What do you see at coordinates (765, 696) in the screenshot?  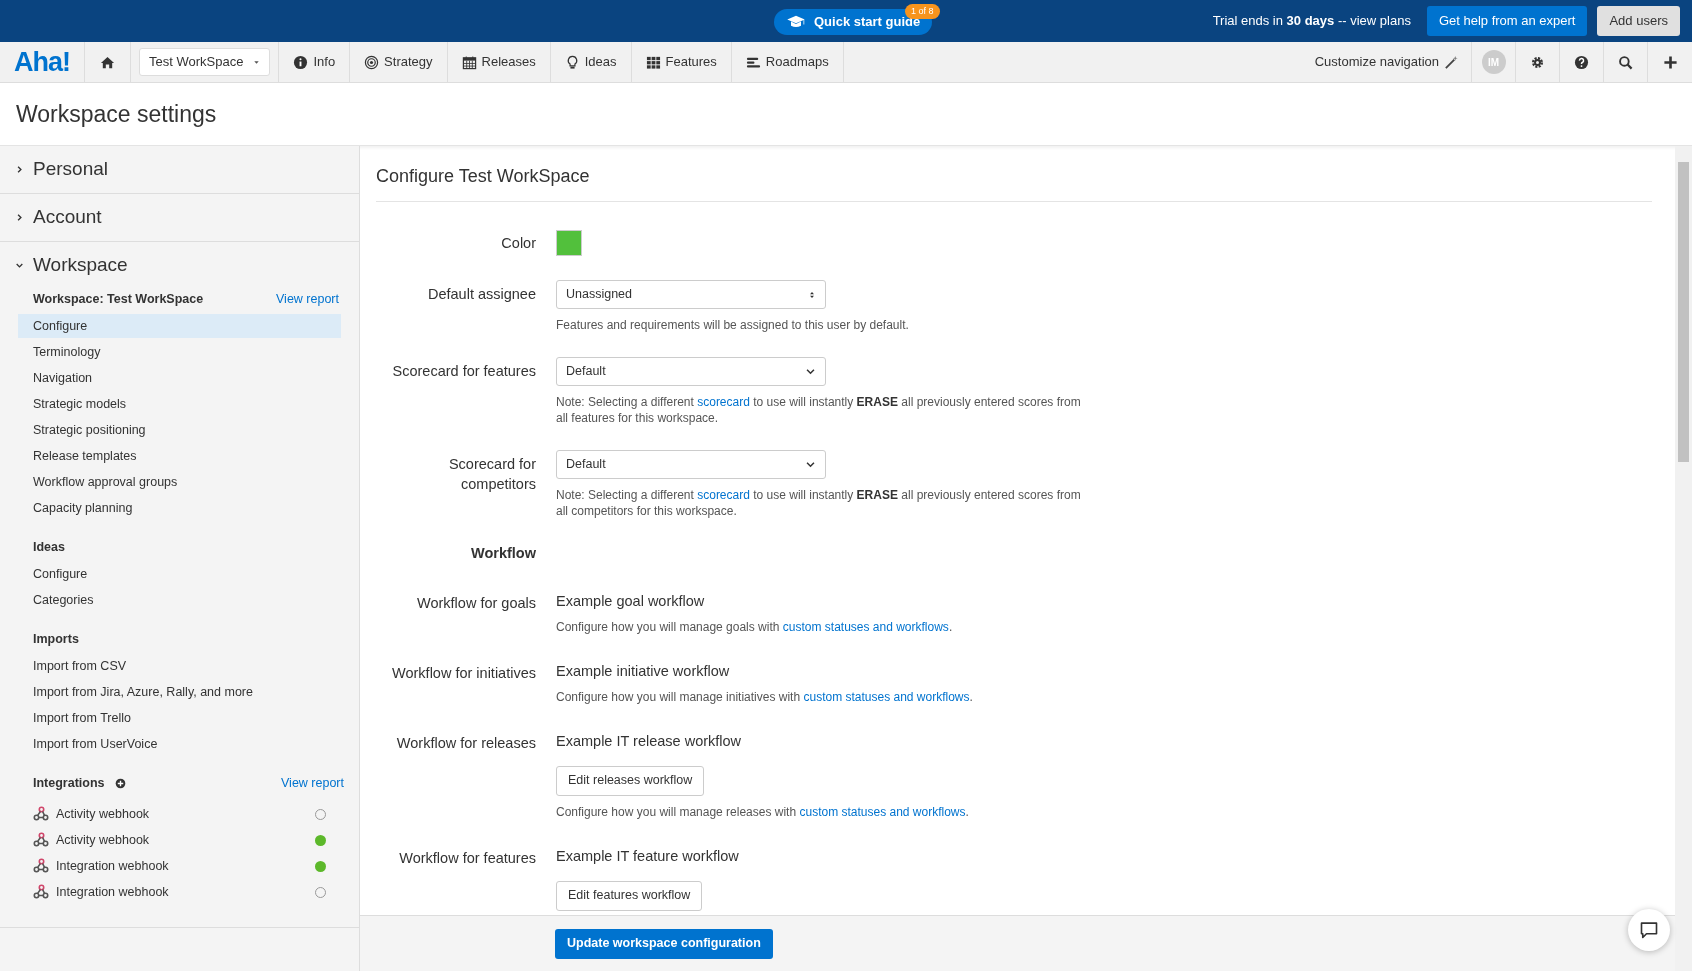 I see `help-text: Configure how you will manage initiatives with custom statuses and workflows.` at bounding box center [765, 696].